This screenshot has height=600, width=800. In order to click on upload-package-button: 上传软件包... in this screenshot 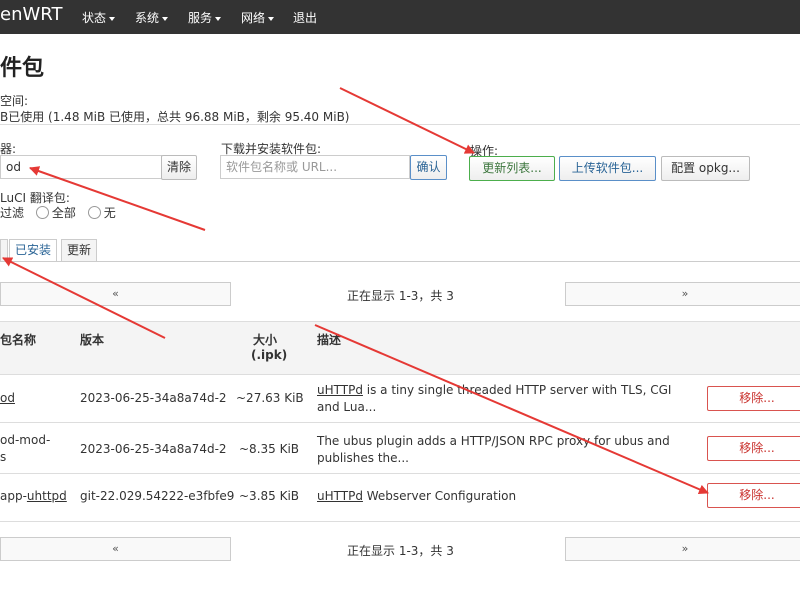, I will do `click(607, 168)`.